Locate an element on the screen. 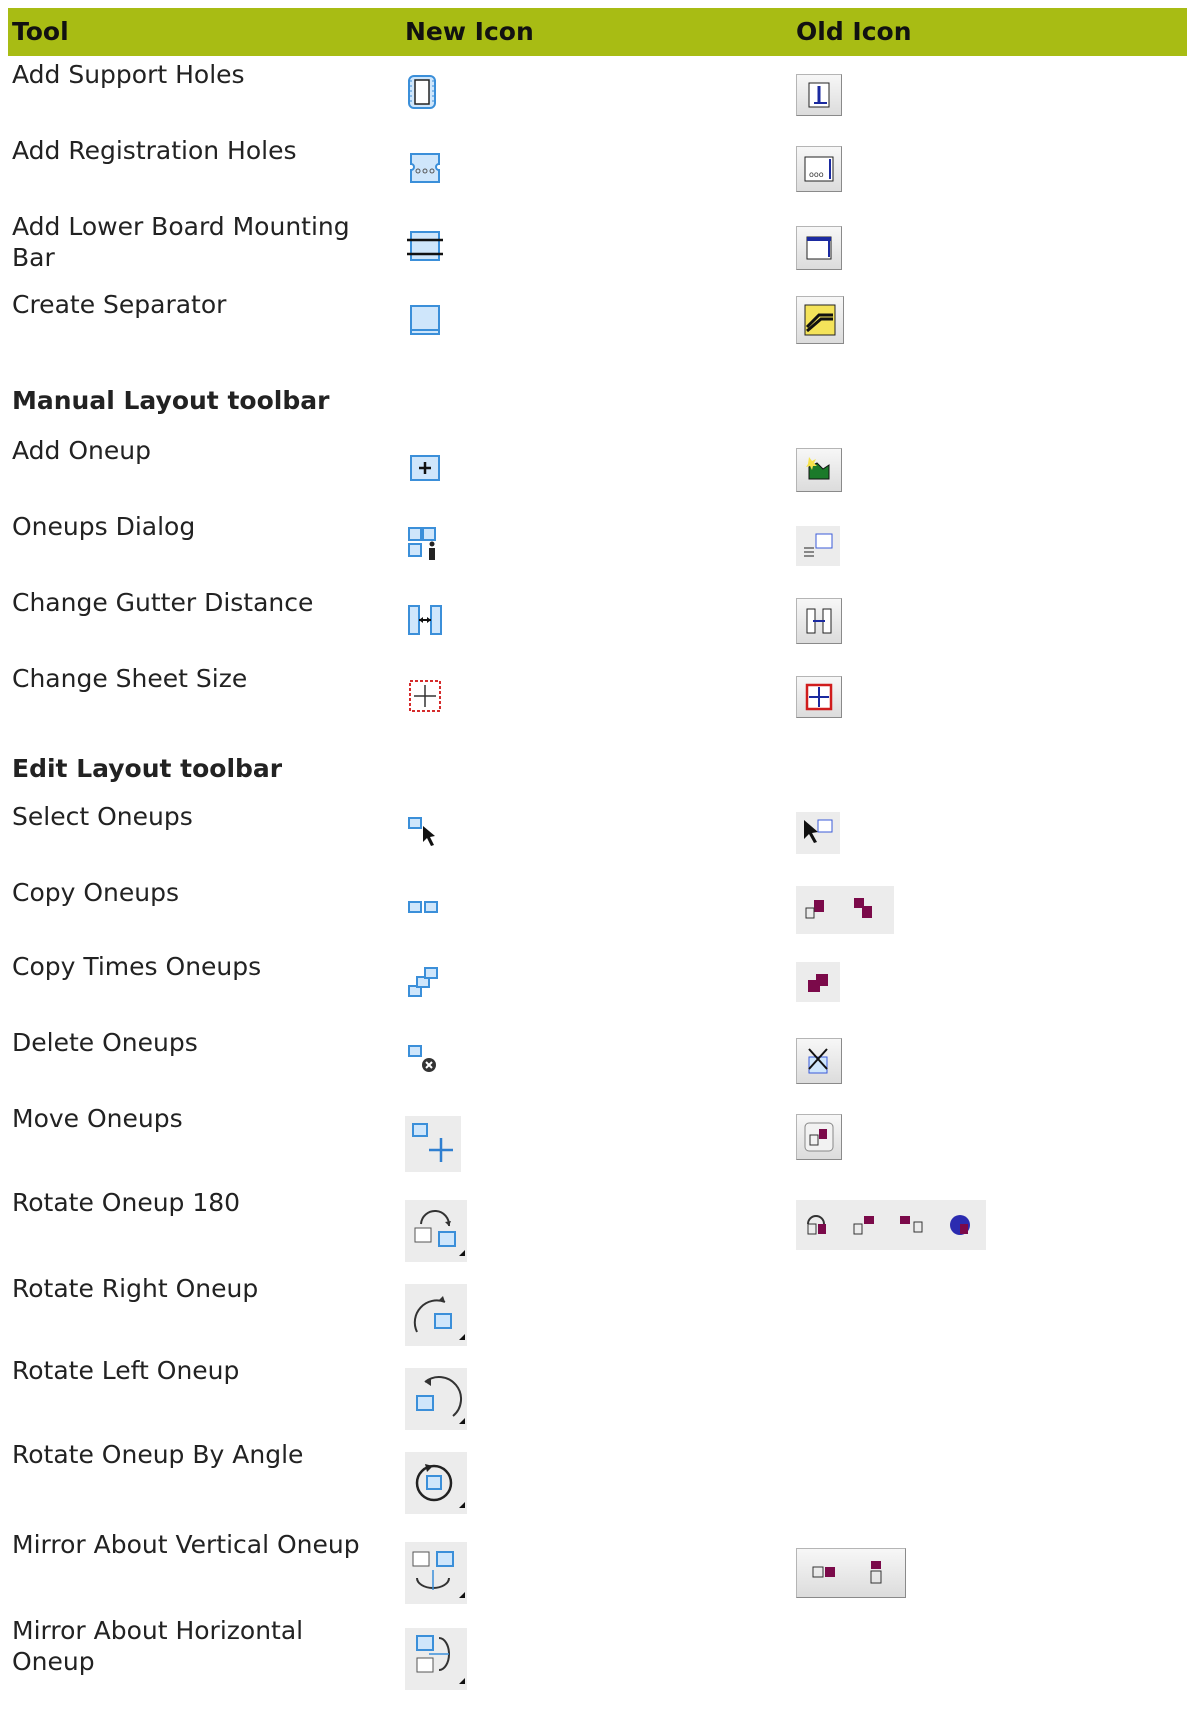  tool-name: Add Lower Board Mounting Bar is located at coordinates (181, 242).